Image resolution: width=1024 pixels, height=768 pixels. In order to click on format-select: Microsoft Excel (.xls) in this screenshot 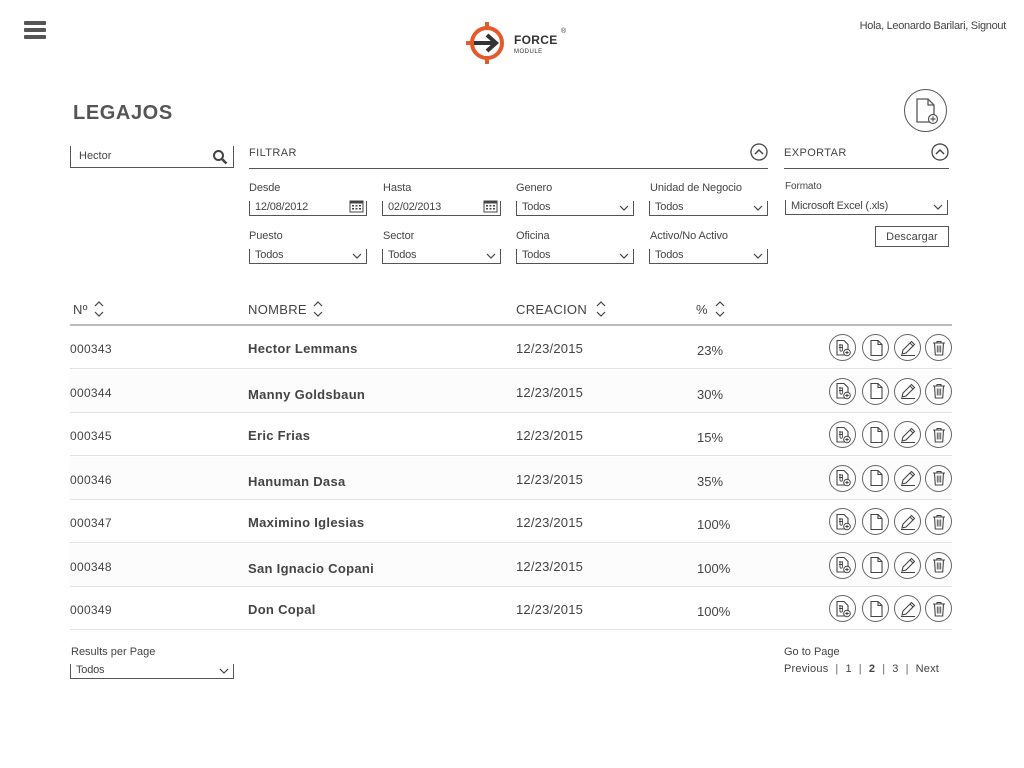, I will do `click(866, 207)`.